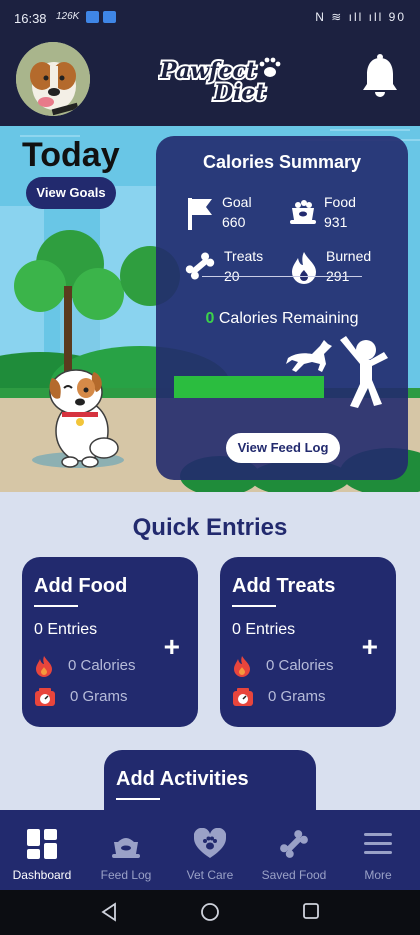 This screenshot has width=420, height=935. Describe the element at coordinates (234, 222) in the screenshot. I see `goal-value: 660` at that location.